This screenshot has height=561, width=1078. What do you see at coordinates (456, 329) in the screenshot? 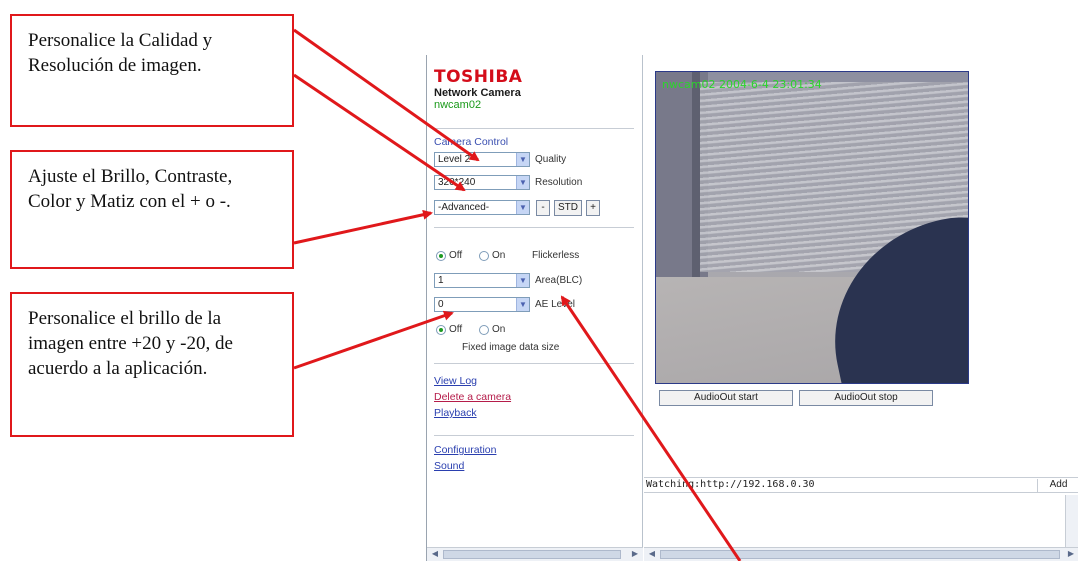
I see `fixed-size-off-label: Off` at bounding box center [456, 329].